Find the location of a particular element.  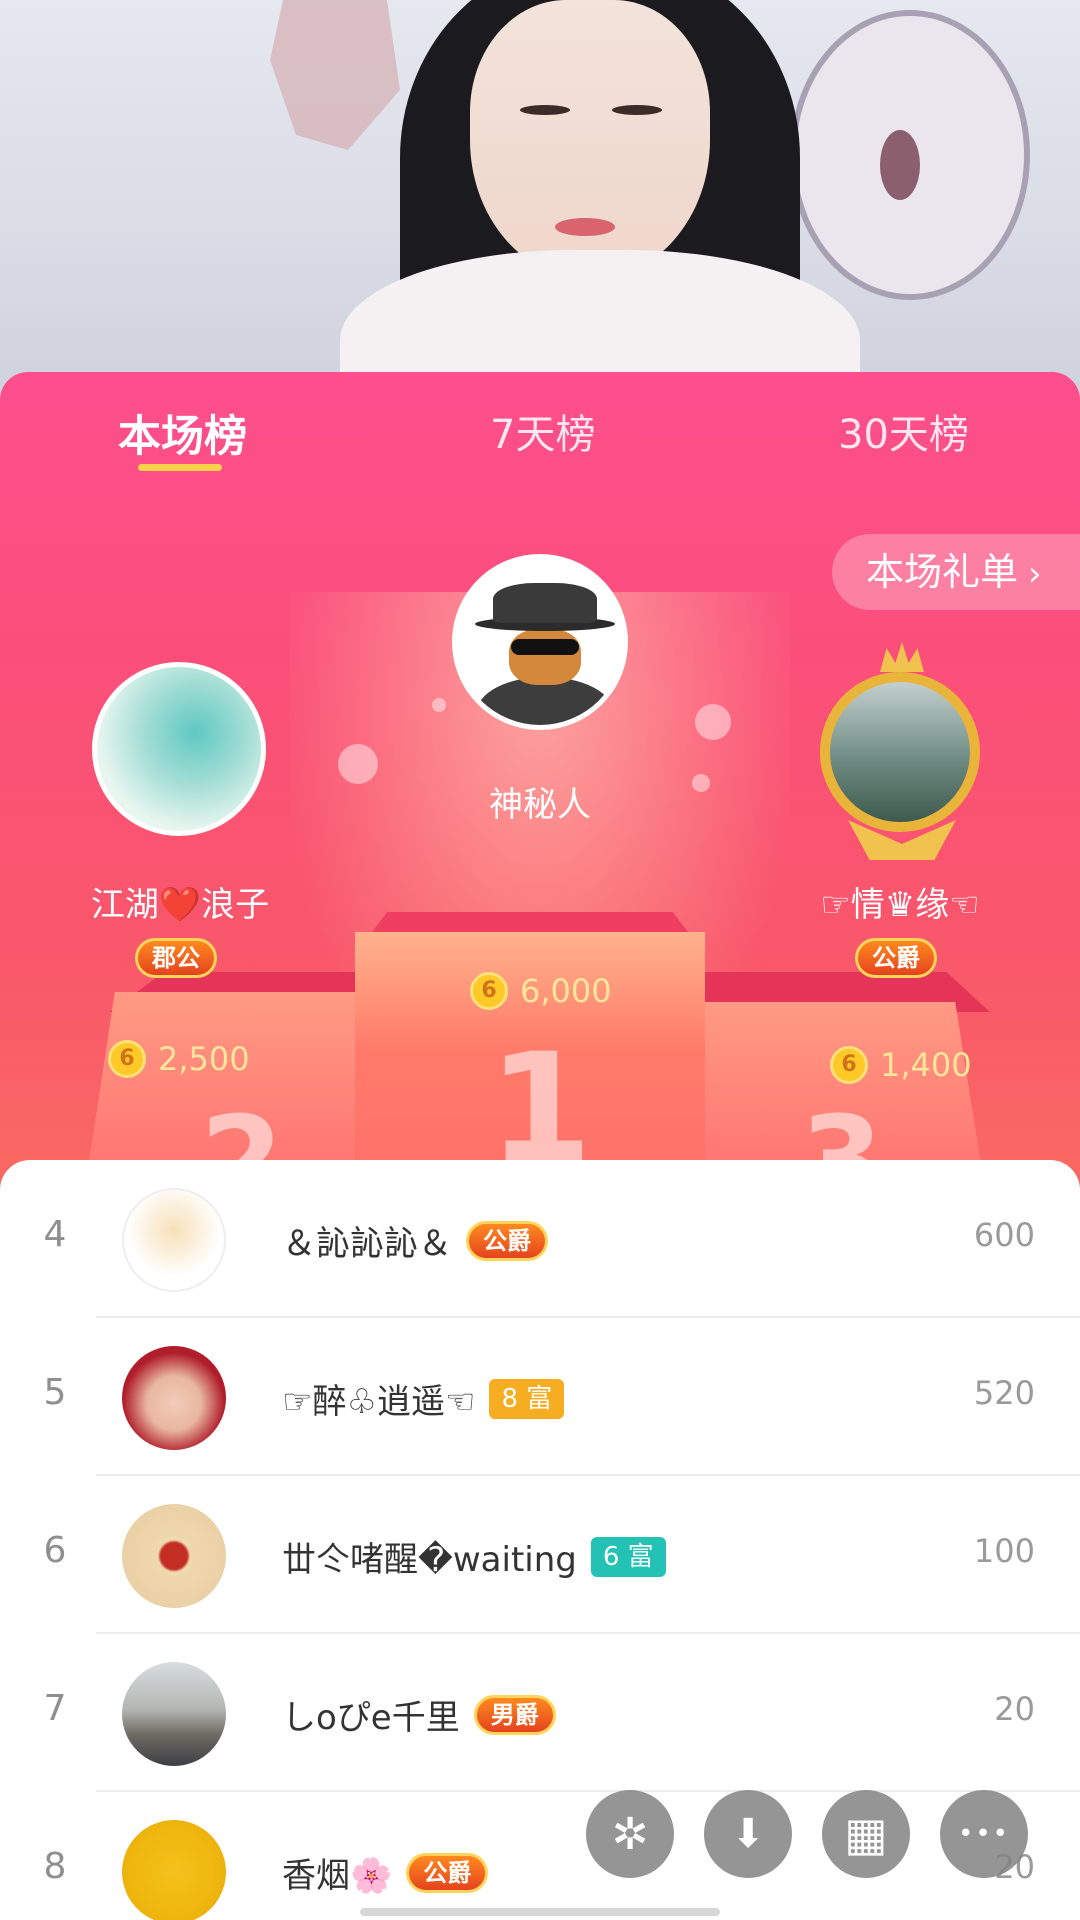

first-place-avatar is located at coordinates (540, 642).